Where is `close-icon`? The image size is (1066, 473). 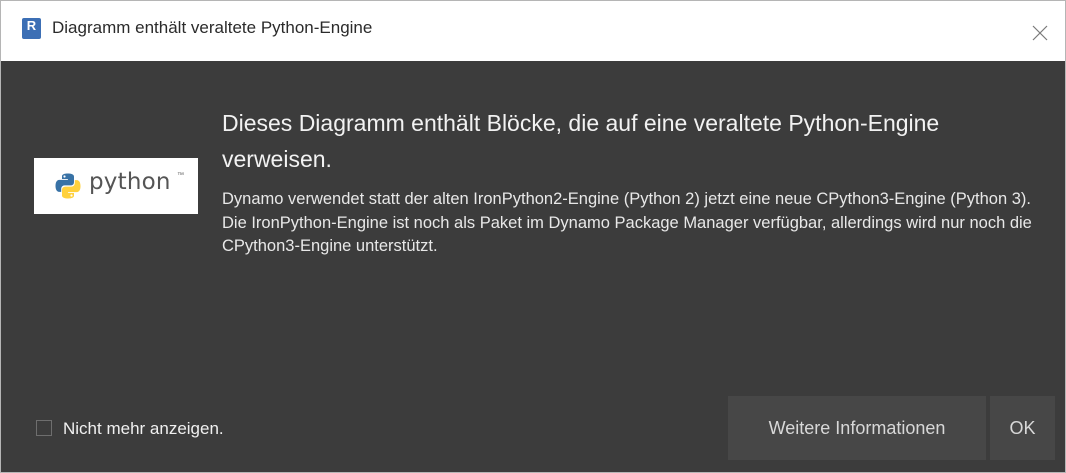 close-icon is located at coordinates (1040, 33).